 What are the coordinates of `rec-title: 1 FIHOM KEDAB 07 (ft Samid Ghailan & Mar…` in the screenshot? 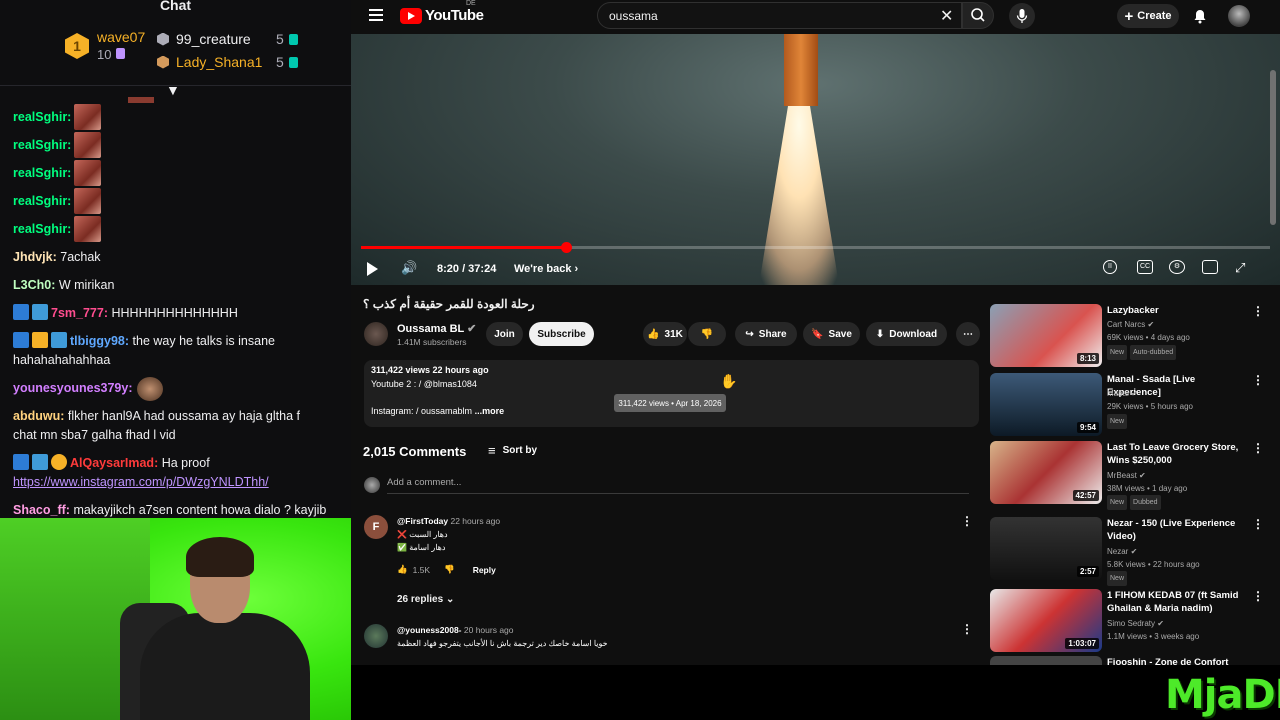 It's located at (1173, 602).